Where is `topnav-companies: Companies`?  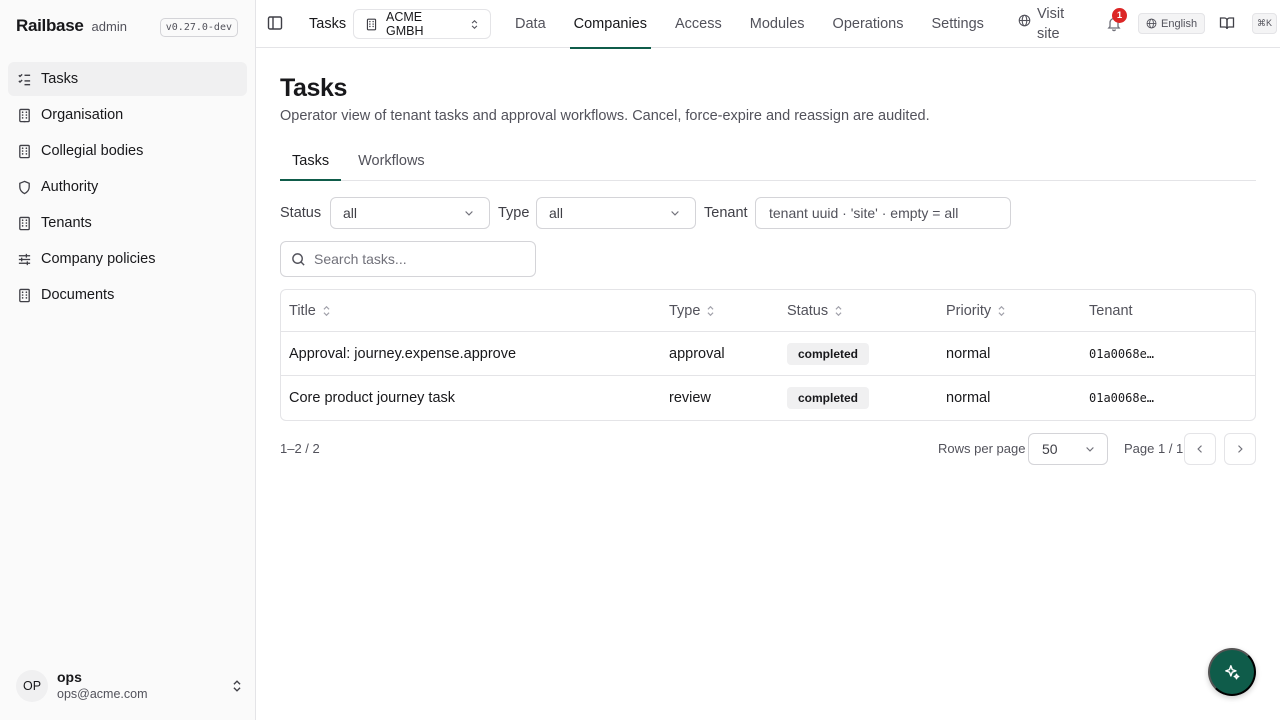
topnav-companies: Companies is located at coordinates (610, 24).